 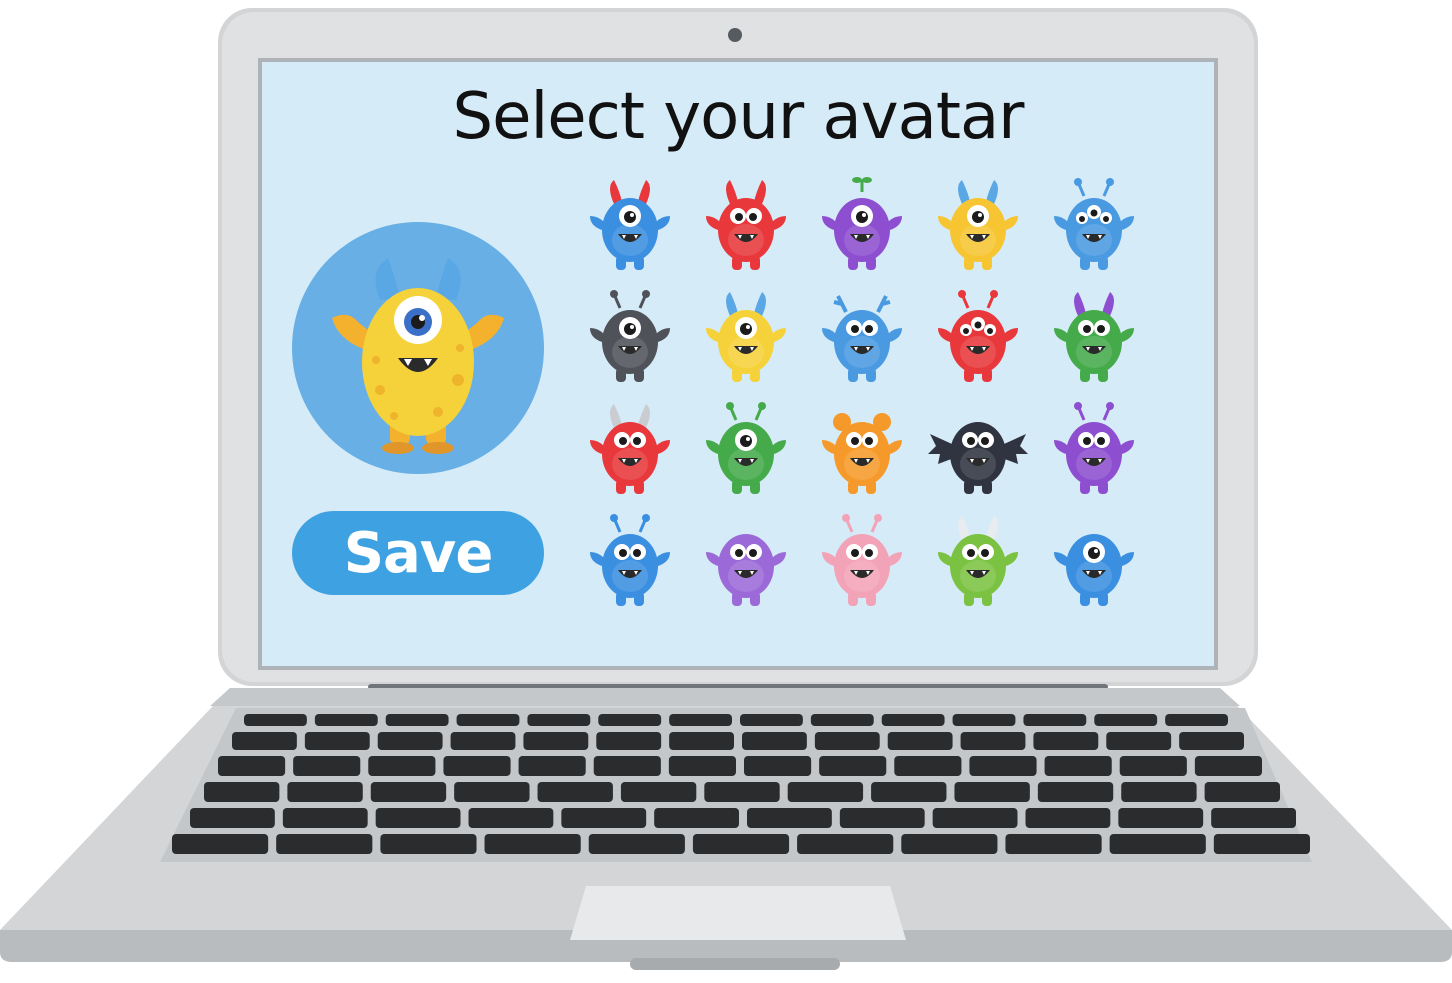 I want to click on avatar-option-red-horned-monster, so click(x=746, y=224).